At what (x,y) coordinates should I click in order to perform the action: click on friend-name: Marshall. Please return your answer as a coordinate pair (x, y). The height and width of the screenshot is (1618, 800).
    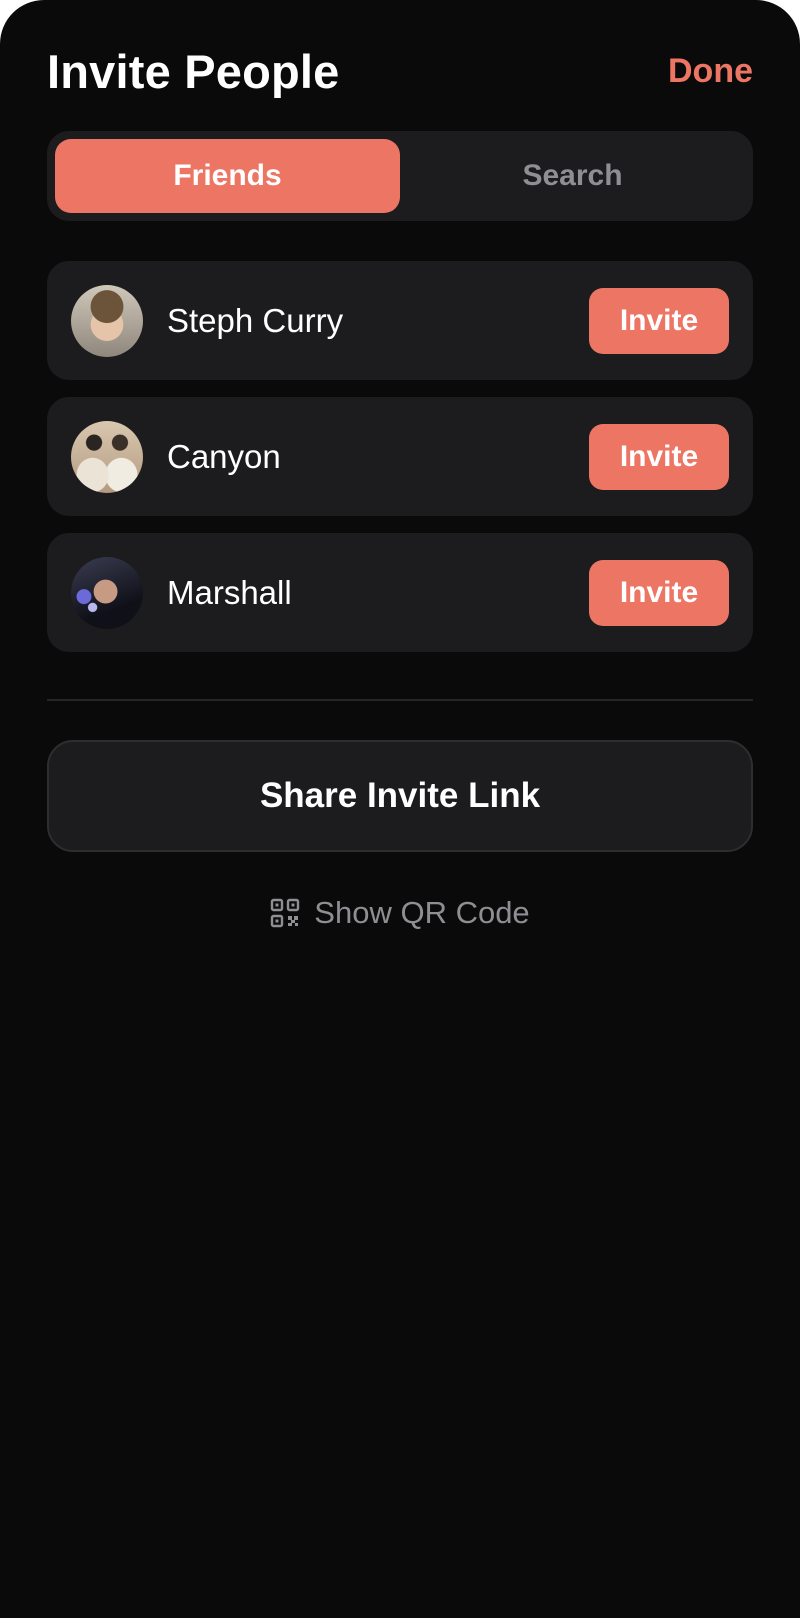
    Looking at the image, I should click on (229, 592).